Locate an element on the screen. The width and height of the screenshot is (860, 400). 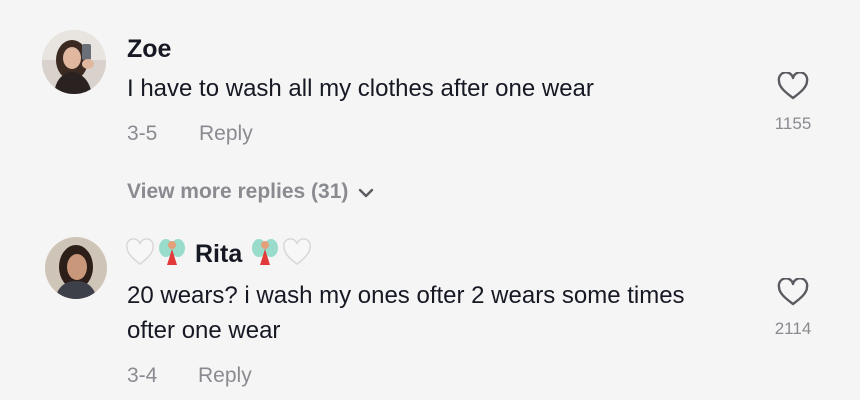
comment-name-row: Rita is located at coordinates (218, 254).